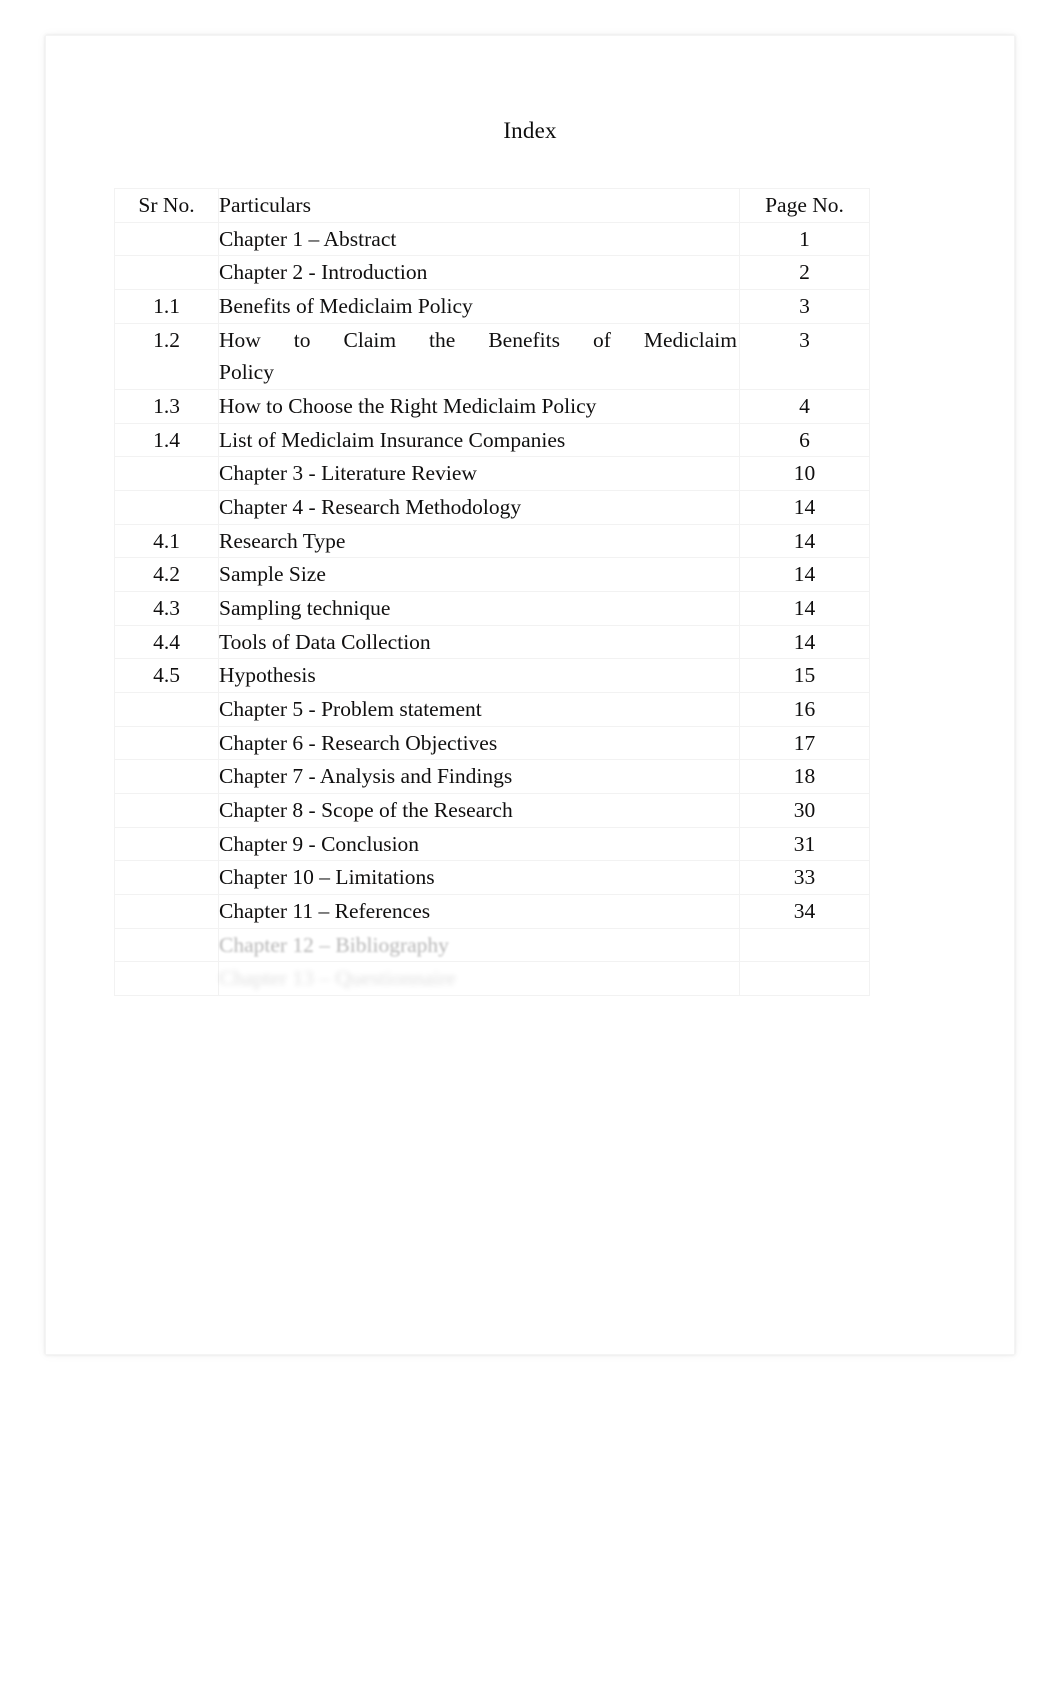 Image resolution: width=1062 pixels, height=1689 pixels. What do you see at coordinates (479, 810) in the screenshot?
I see `cell-particulars: Chapter 8 - Scope of the Research` at bounding box center [479, 810].